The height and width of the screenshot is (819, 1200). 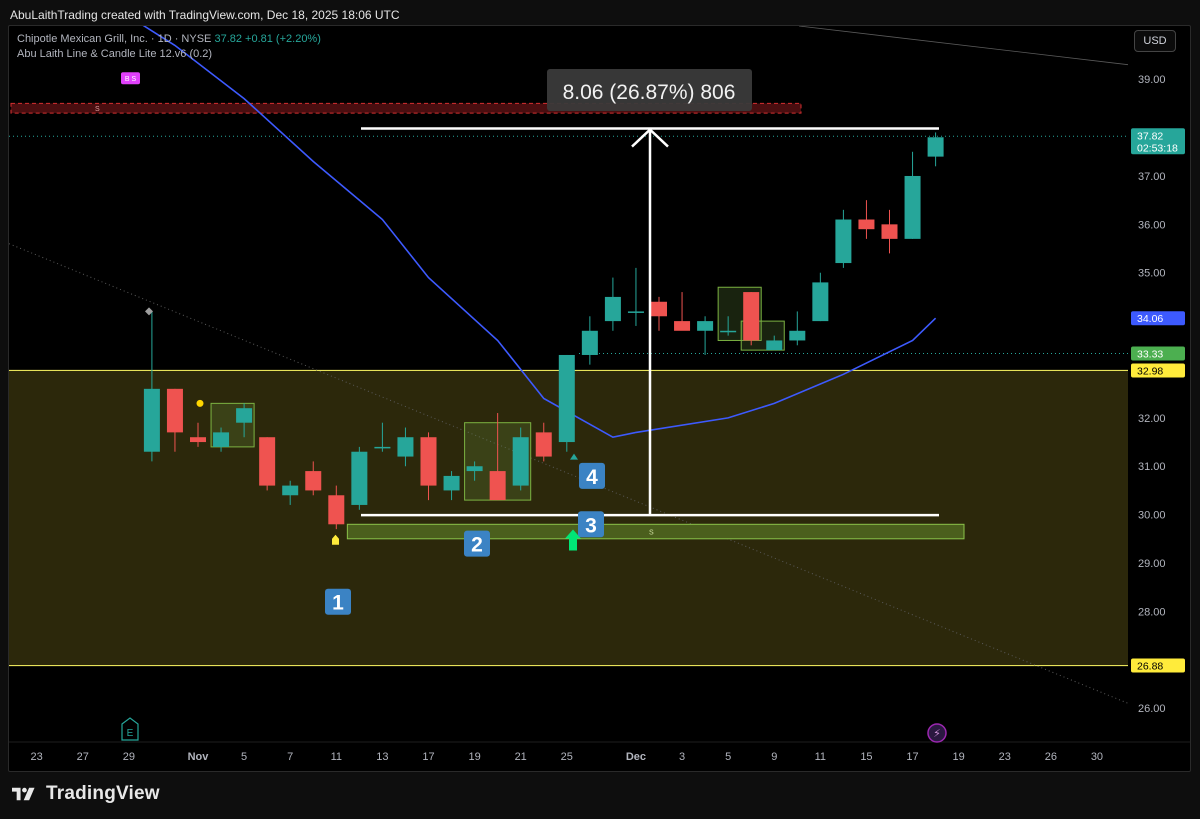 I want to click on x-tick-label: 29, so click(x=129, y=757).